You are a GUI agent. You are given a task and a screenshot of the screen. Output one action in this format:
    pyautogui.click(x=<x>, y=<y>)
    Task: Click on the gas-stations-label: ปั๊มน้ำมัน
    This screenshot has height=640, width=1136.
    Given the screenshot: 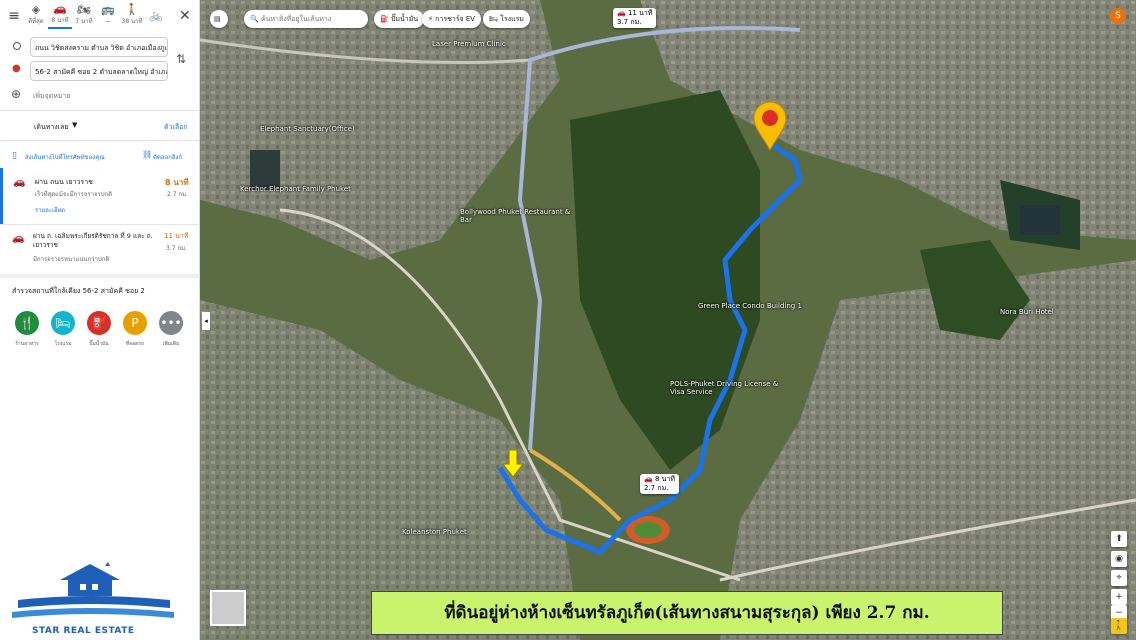 What is the action you would take?
    pyautogui.click(x=99, y=344)
    